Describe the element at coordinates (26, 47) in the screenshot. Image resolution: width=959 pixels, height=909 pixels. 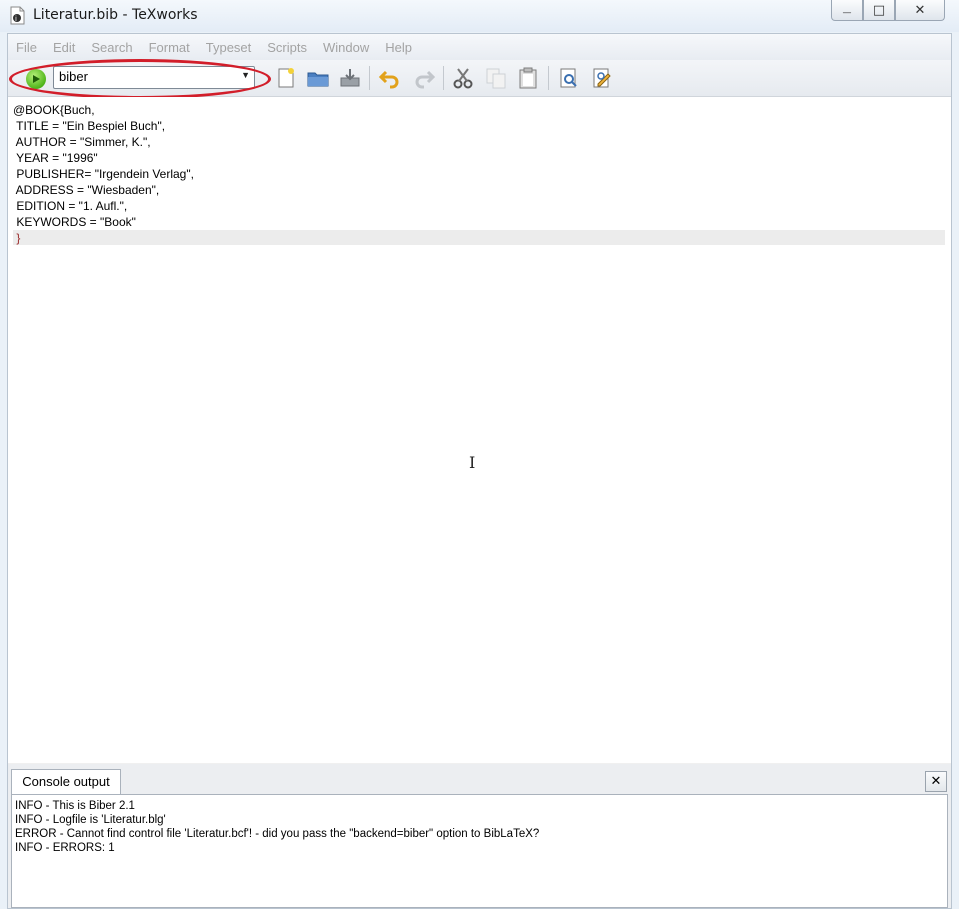
I see `menu-file: File` at that location.